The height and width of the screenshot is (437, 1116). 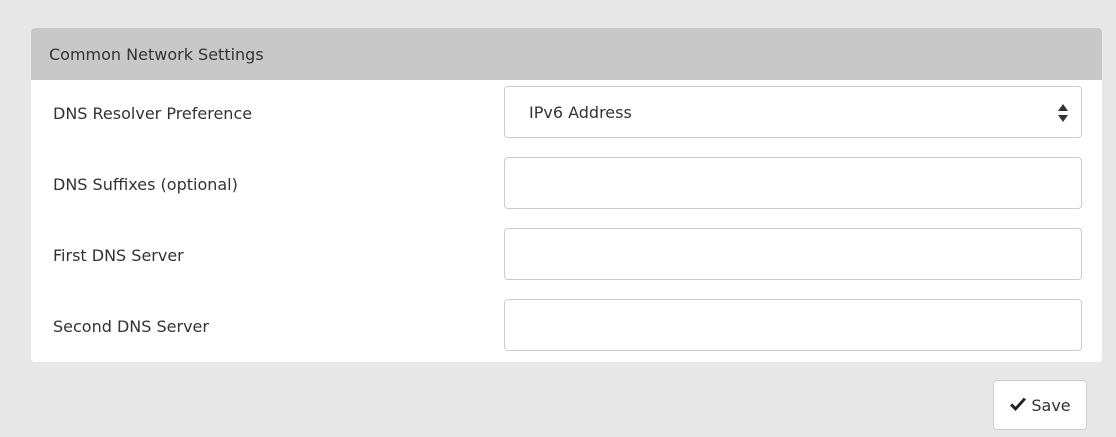 I want to click on dns-resolver-preference-label: DNS Resolver Preference, so click(x=153, y=113).